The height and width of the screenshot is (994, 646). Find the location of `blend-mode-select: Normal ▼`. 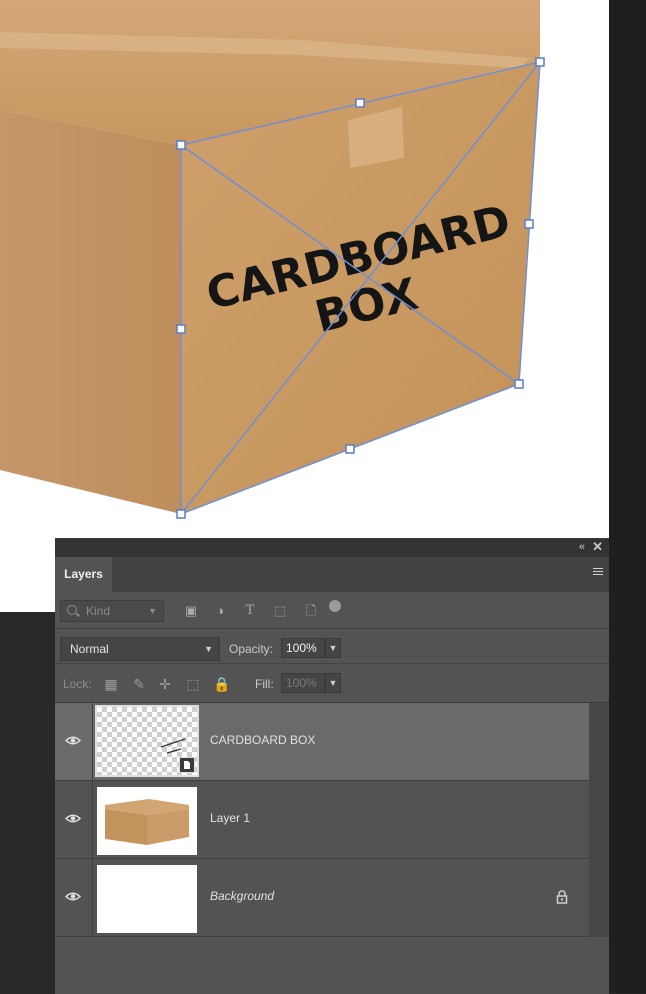

blend-mode-select: Normal ▼ is located at coordinates (140, 649).